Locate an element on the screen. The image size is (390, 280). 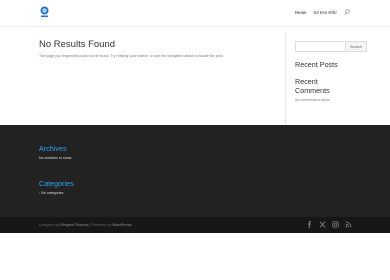
categories-text: • No categories is located at coordinates (51, 193).